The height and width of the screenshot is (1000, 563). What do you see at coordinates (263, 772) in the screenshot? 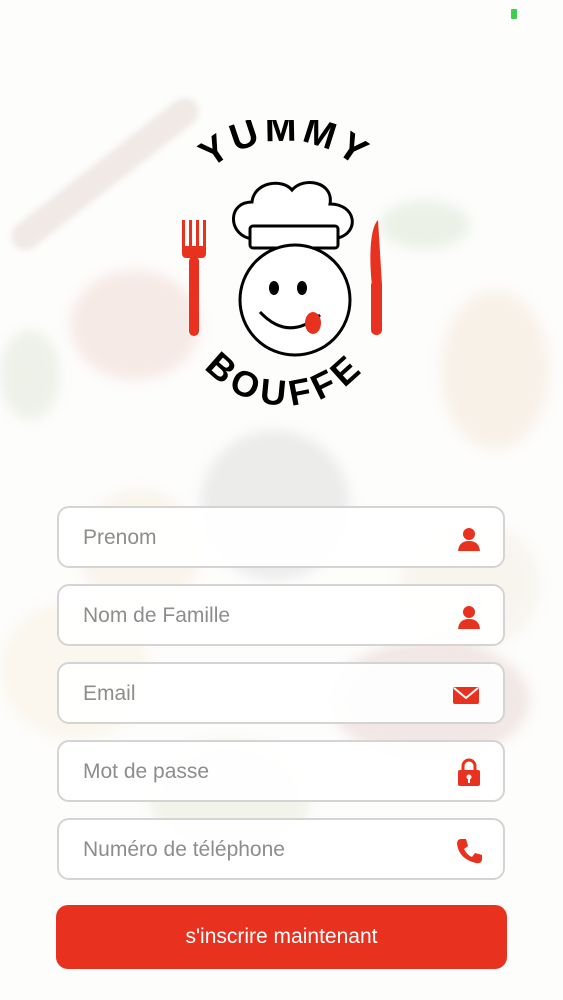
I see `password-input` at bounding box center [263, 772].